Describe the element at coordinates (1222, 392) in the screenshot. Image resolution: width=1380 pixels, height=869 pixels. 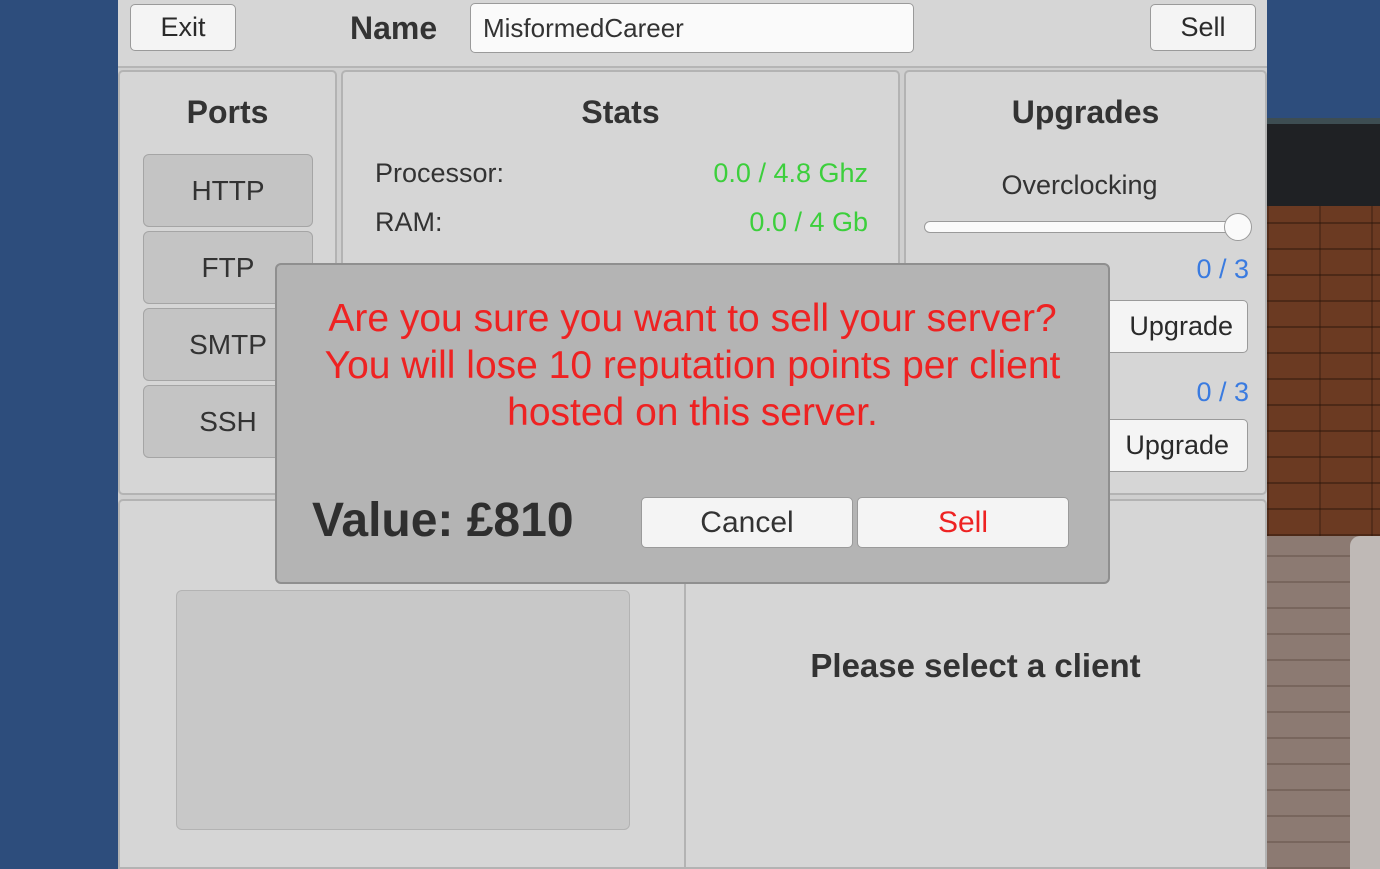
I see `upgrade-2-count: 0 / 3` at that location.